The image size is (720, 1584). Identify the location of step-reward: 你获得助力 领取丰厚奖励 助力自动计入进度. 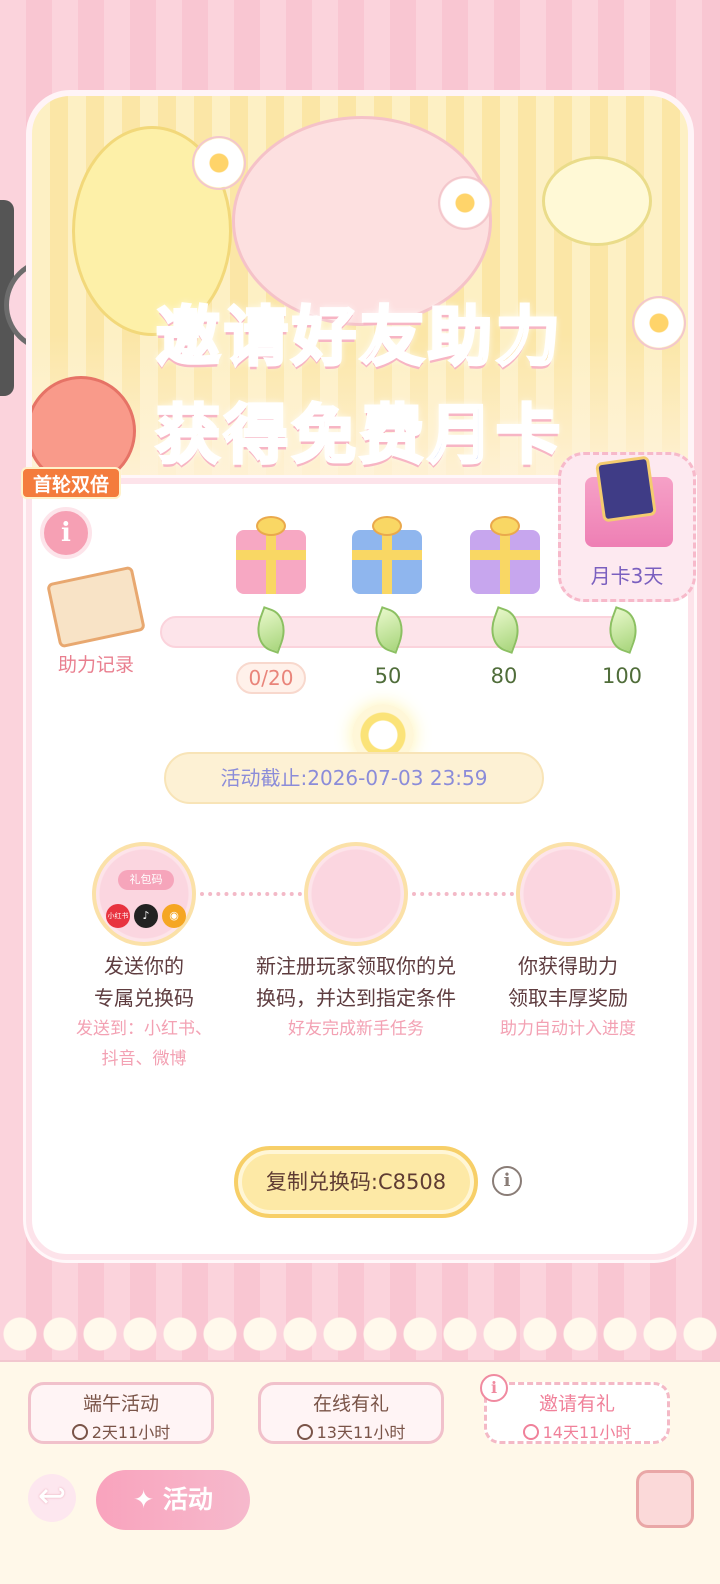
(568, 997).